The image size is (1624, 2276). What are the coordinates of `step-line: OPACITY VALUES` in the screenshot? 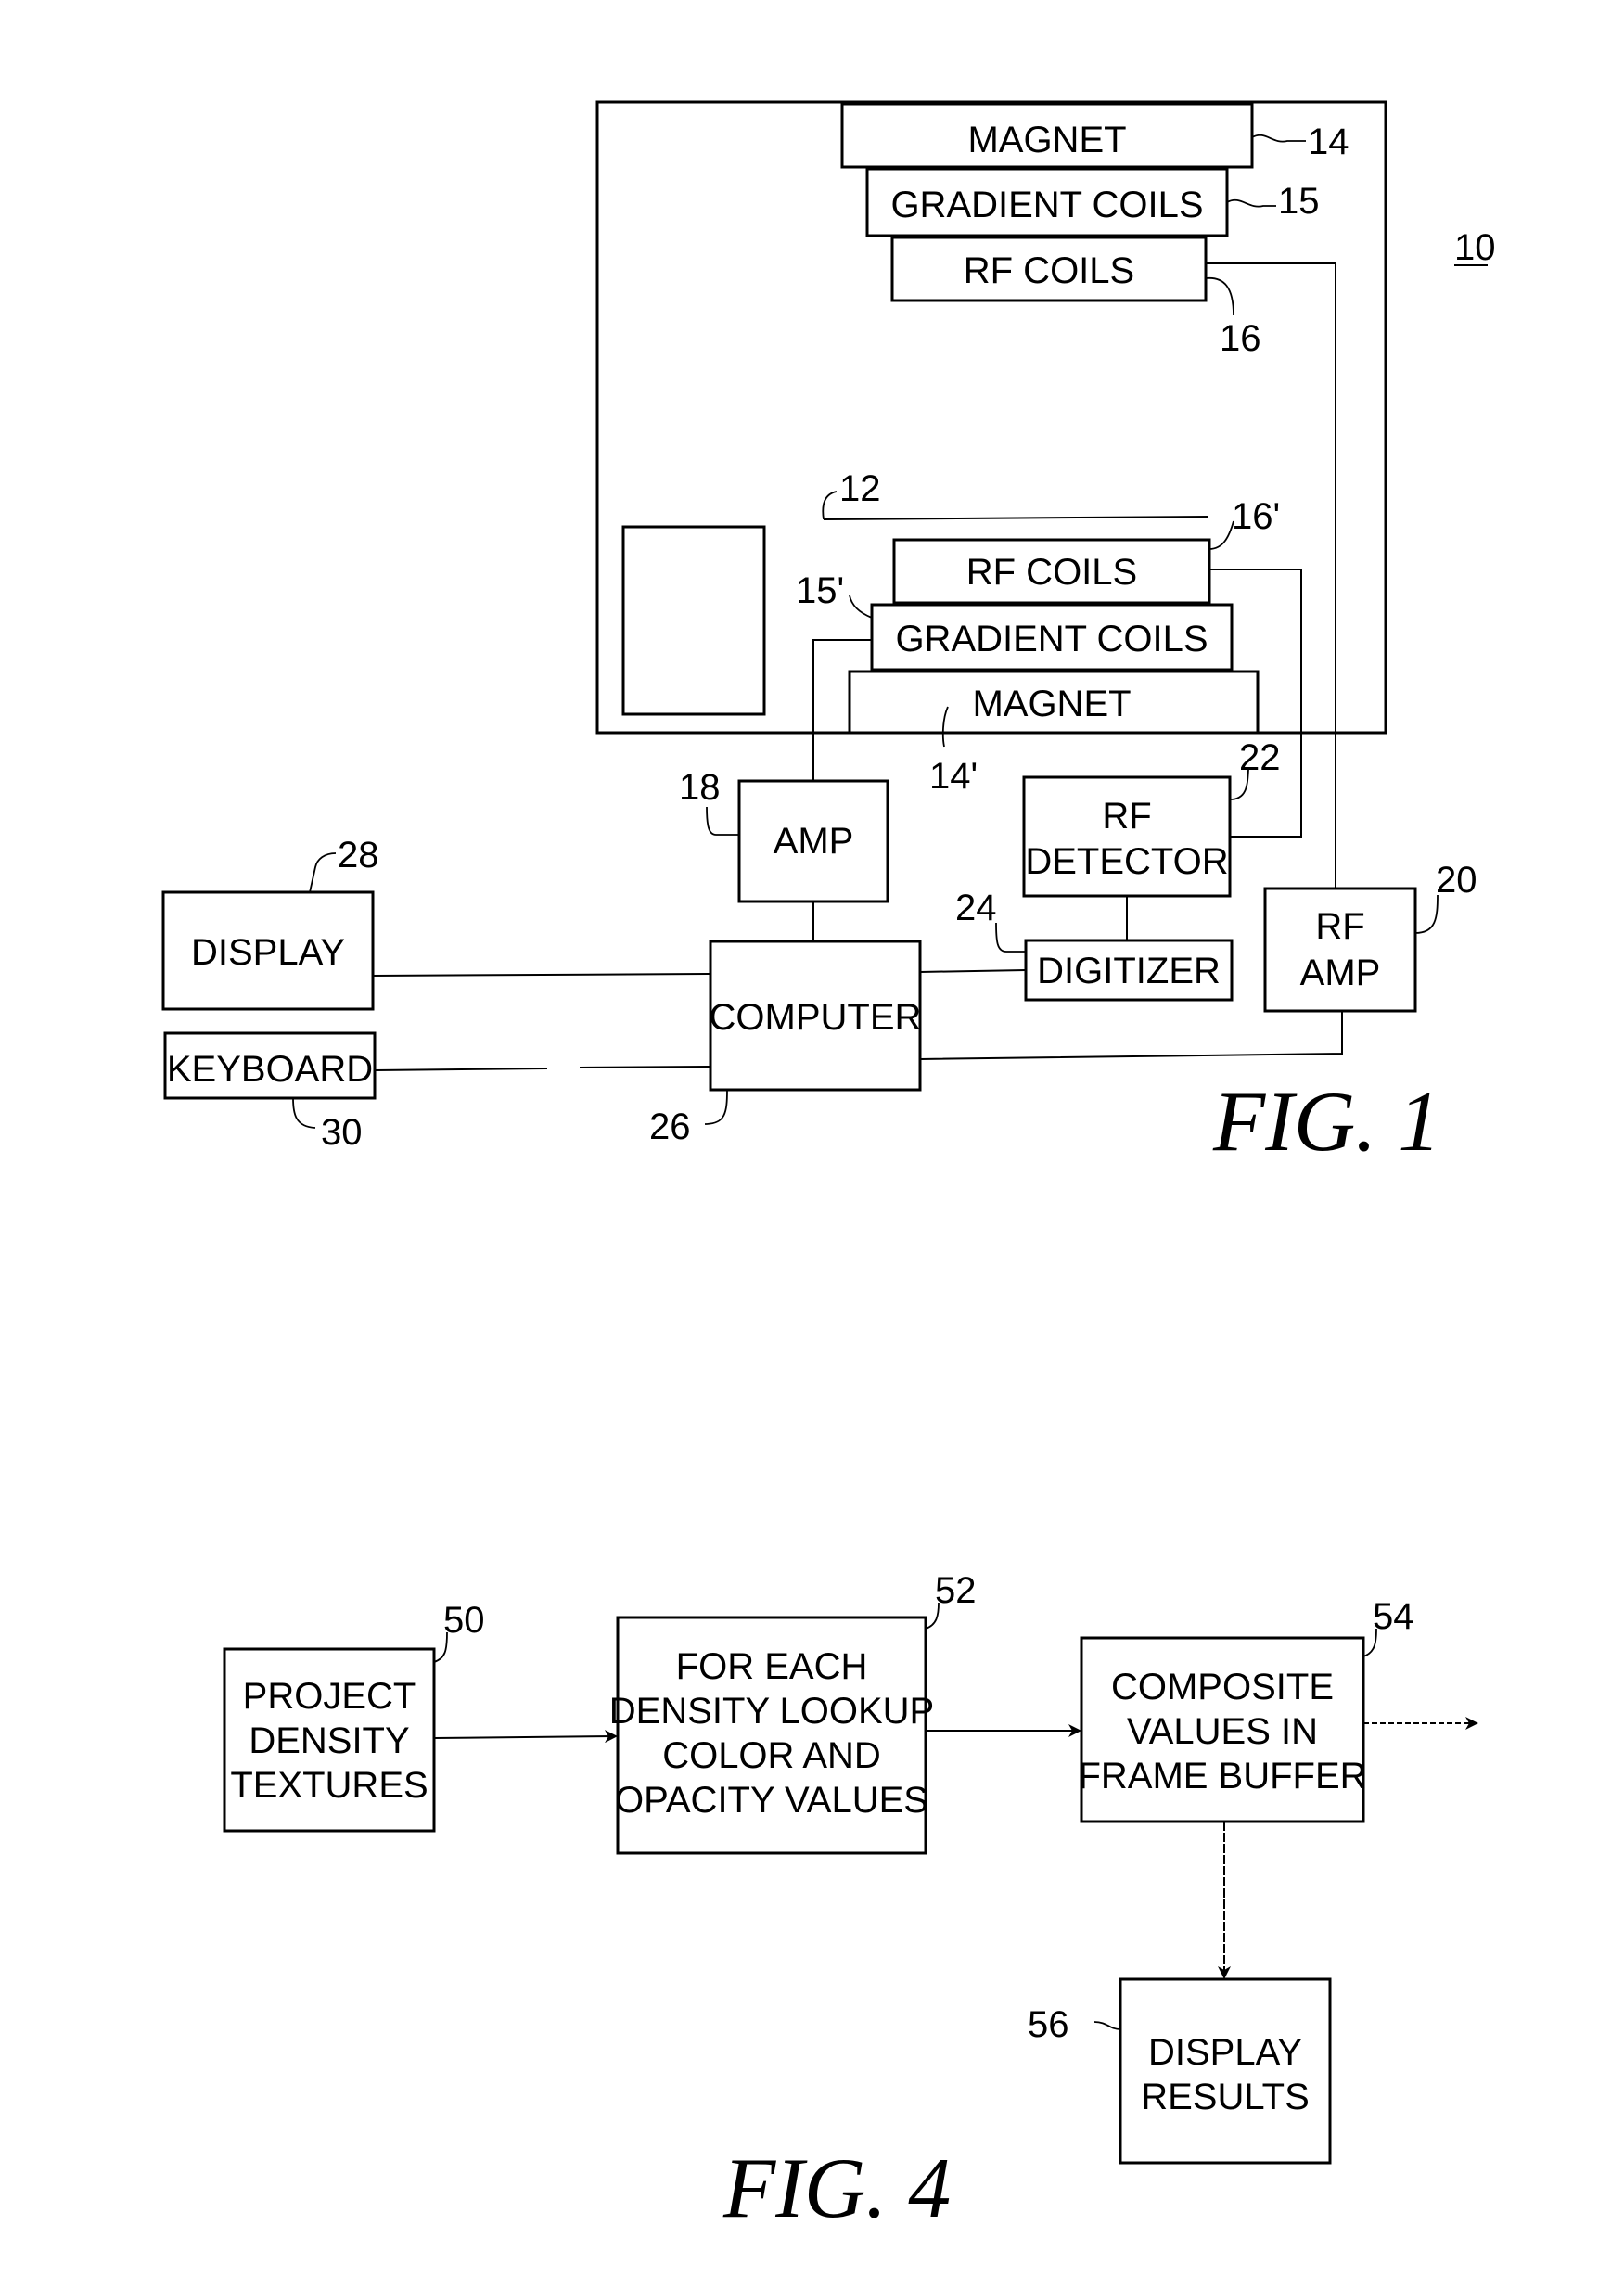 It's located at (771, 1800).